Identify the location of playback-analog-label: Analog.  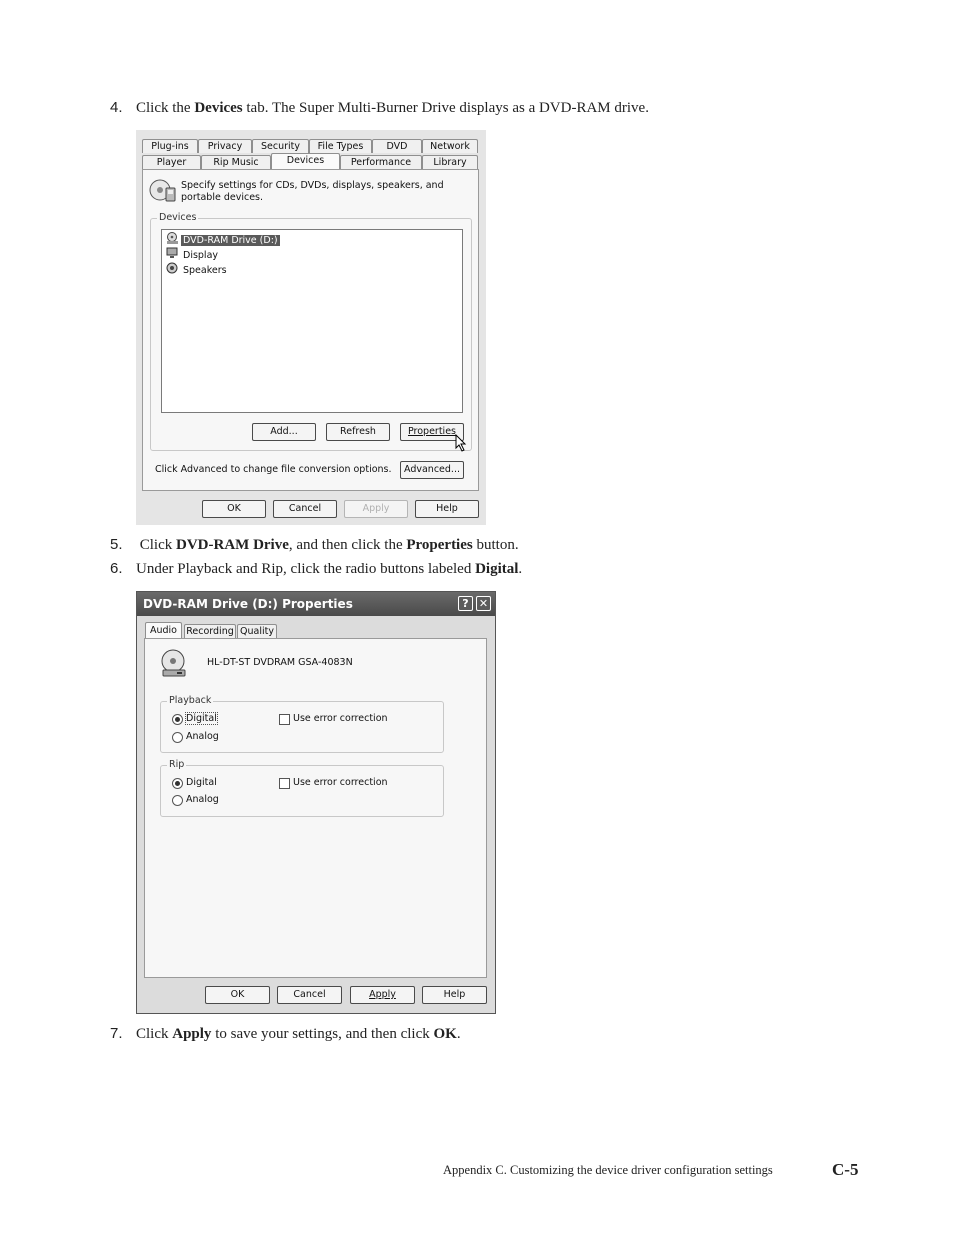
(202, 736).